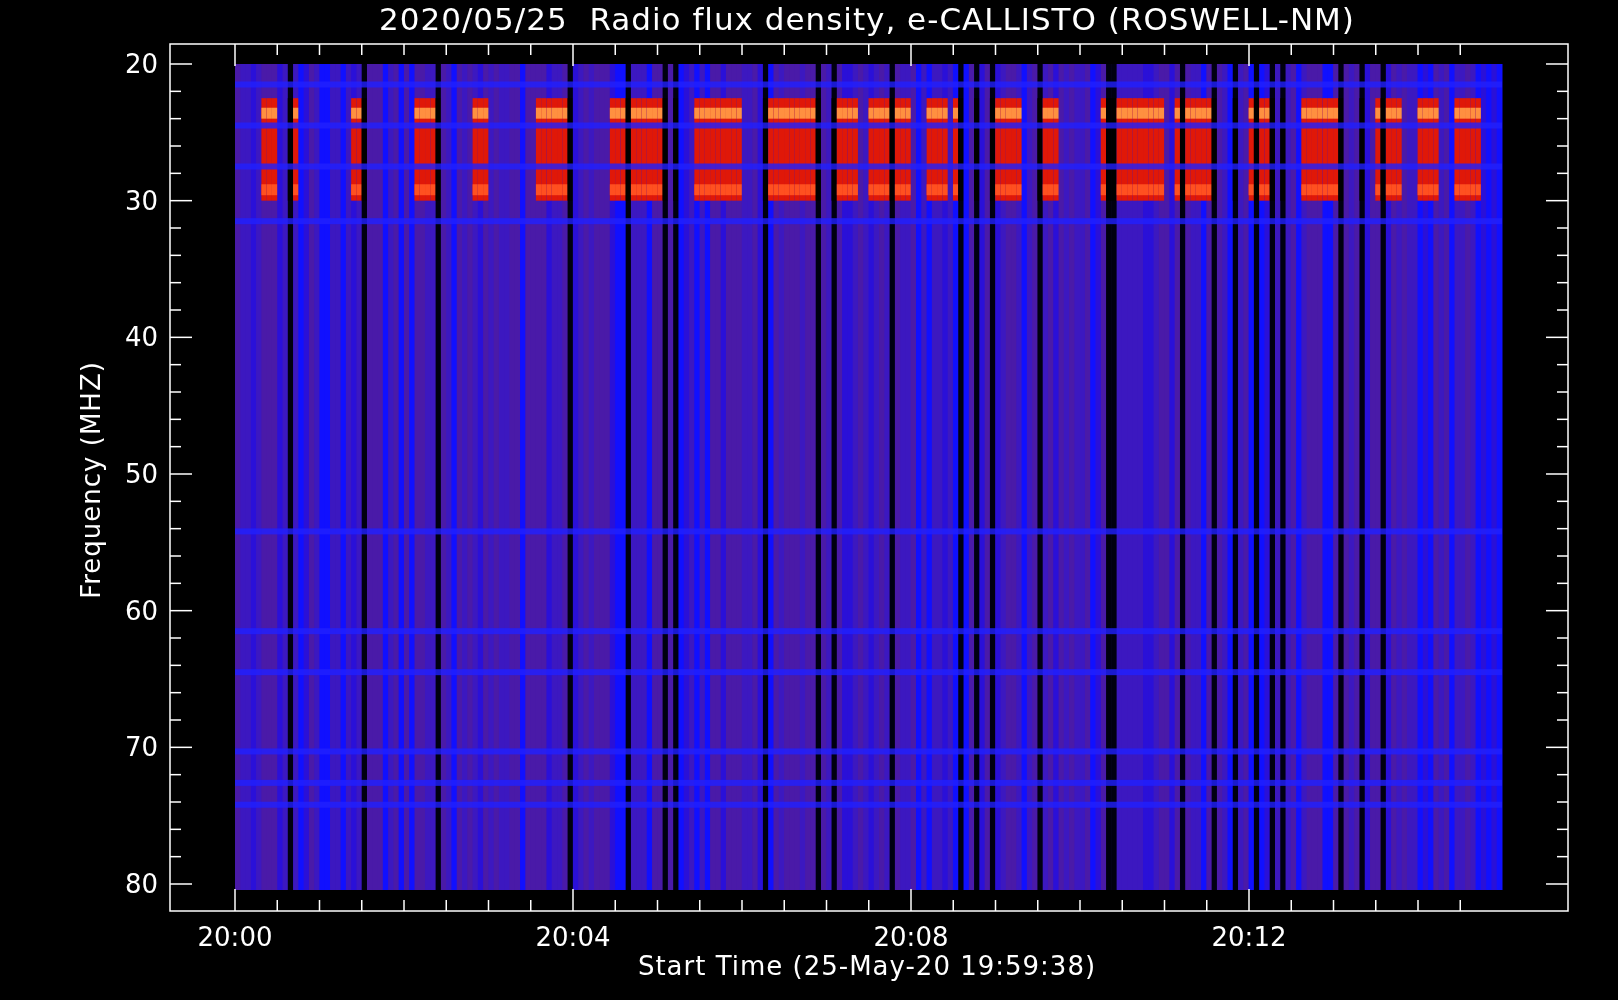  I want to click on plot-title: 2020/05/25 Radio flux density, e-CALLISTO (ROSWELL-NM), so click(867, 19).